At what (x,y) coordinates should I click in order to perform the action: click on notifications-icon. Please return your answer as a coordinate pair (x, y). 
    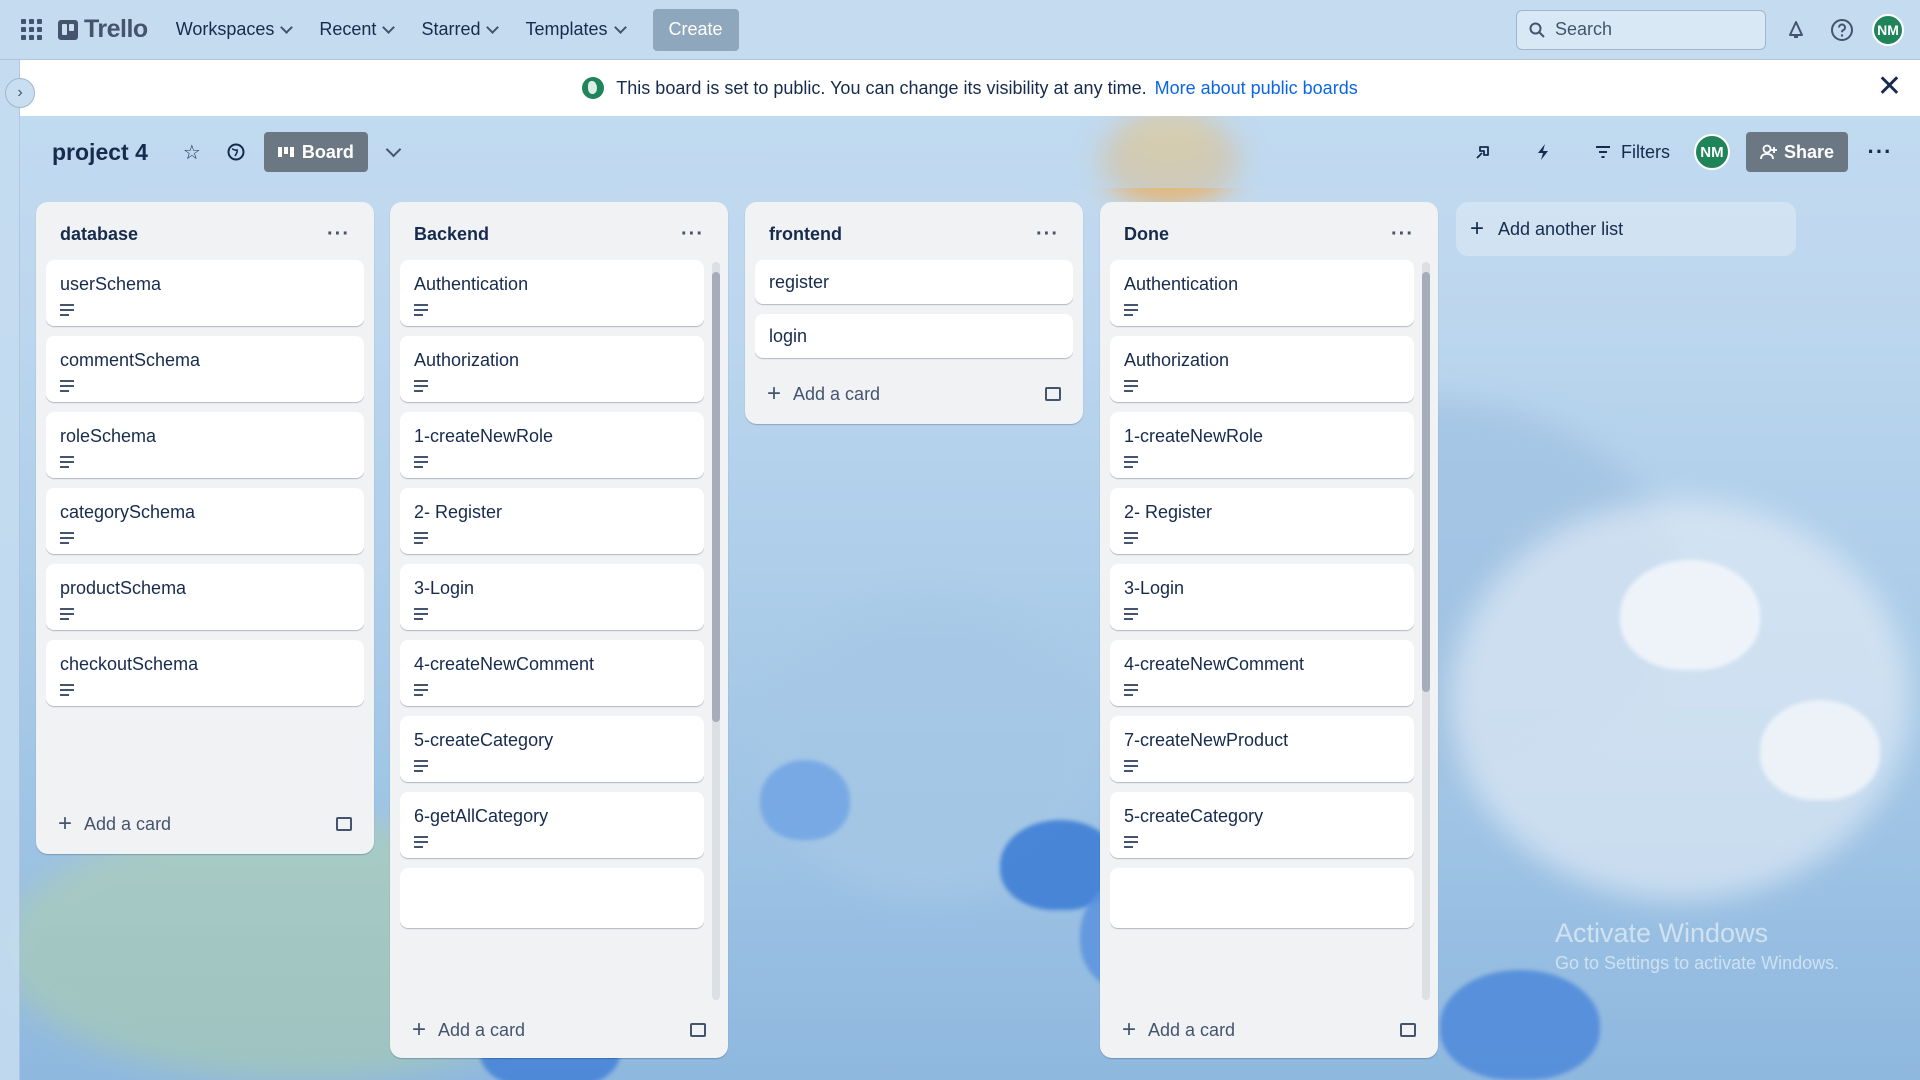
    Looking at the image, I should click on (1796, 30).